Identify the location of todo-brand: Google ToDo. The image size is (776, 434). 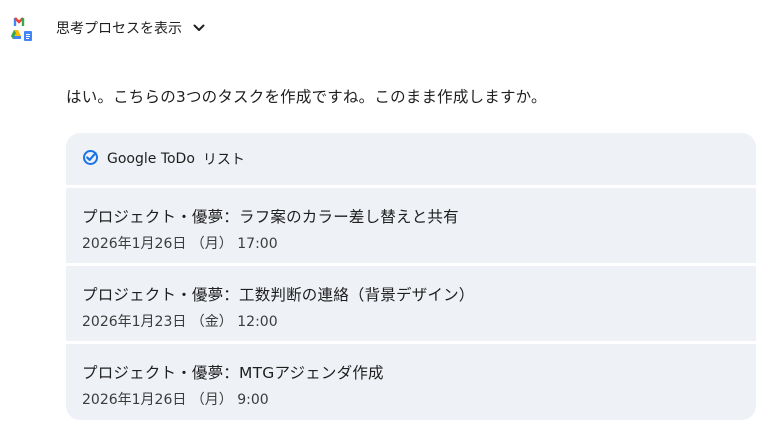
(151, 159).